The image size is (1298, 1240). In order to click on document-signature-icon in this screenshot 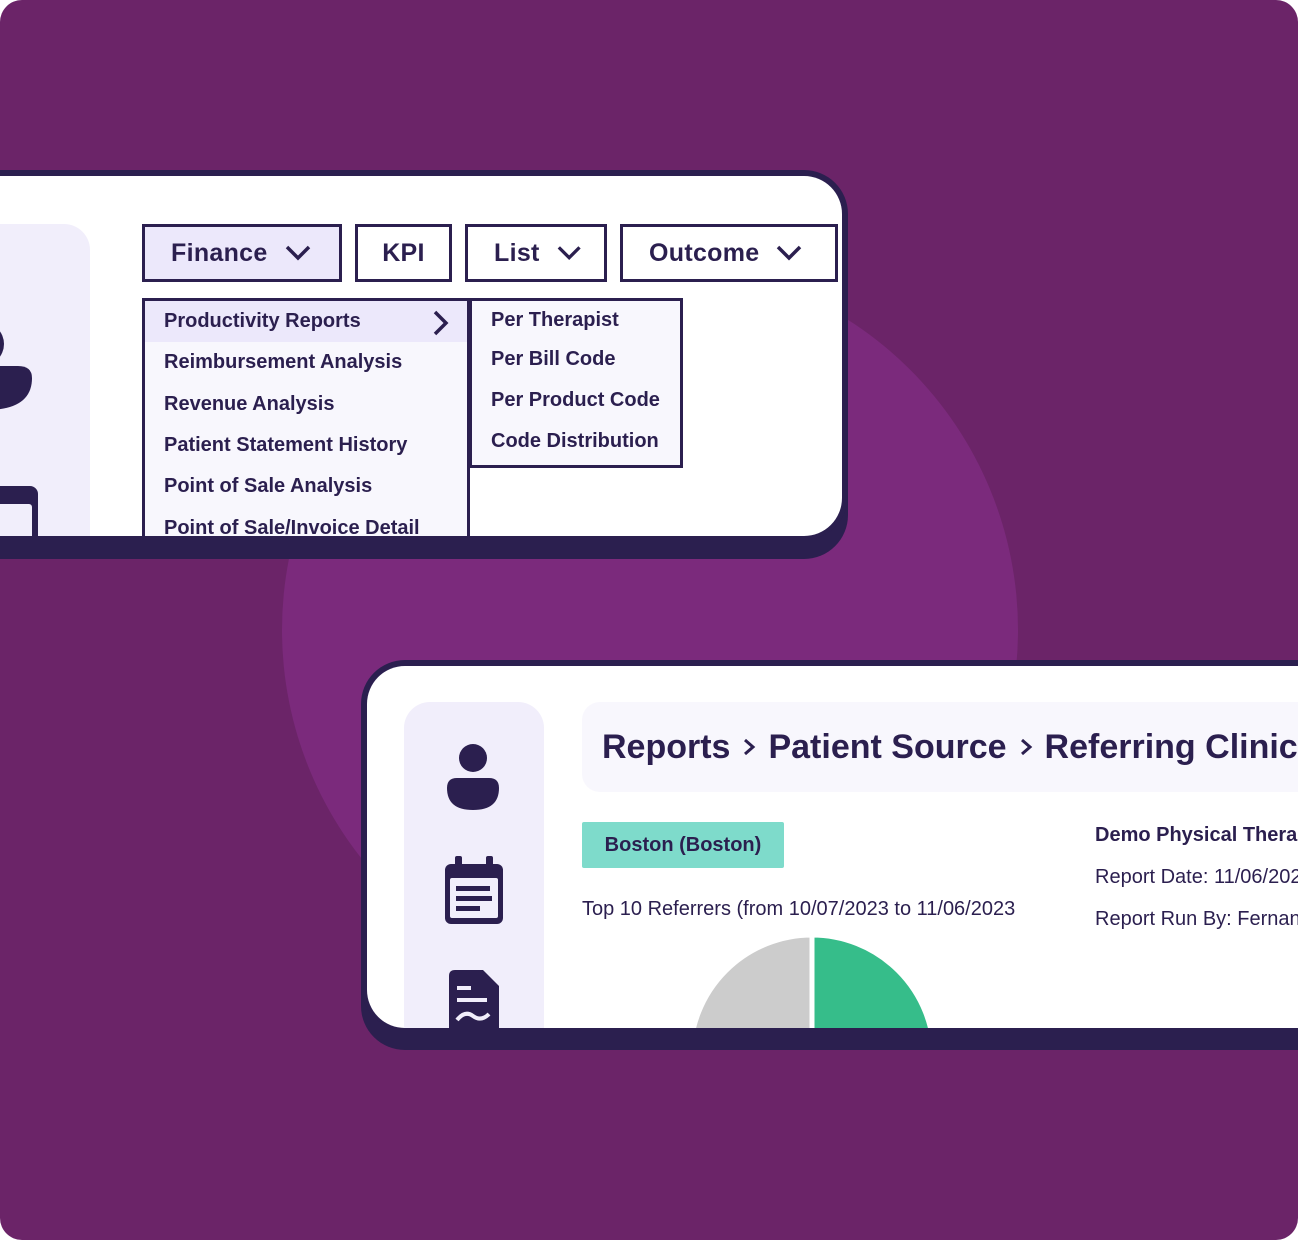, I will do `click(473, 999)`.